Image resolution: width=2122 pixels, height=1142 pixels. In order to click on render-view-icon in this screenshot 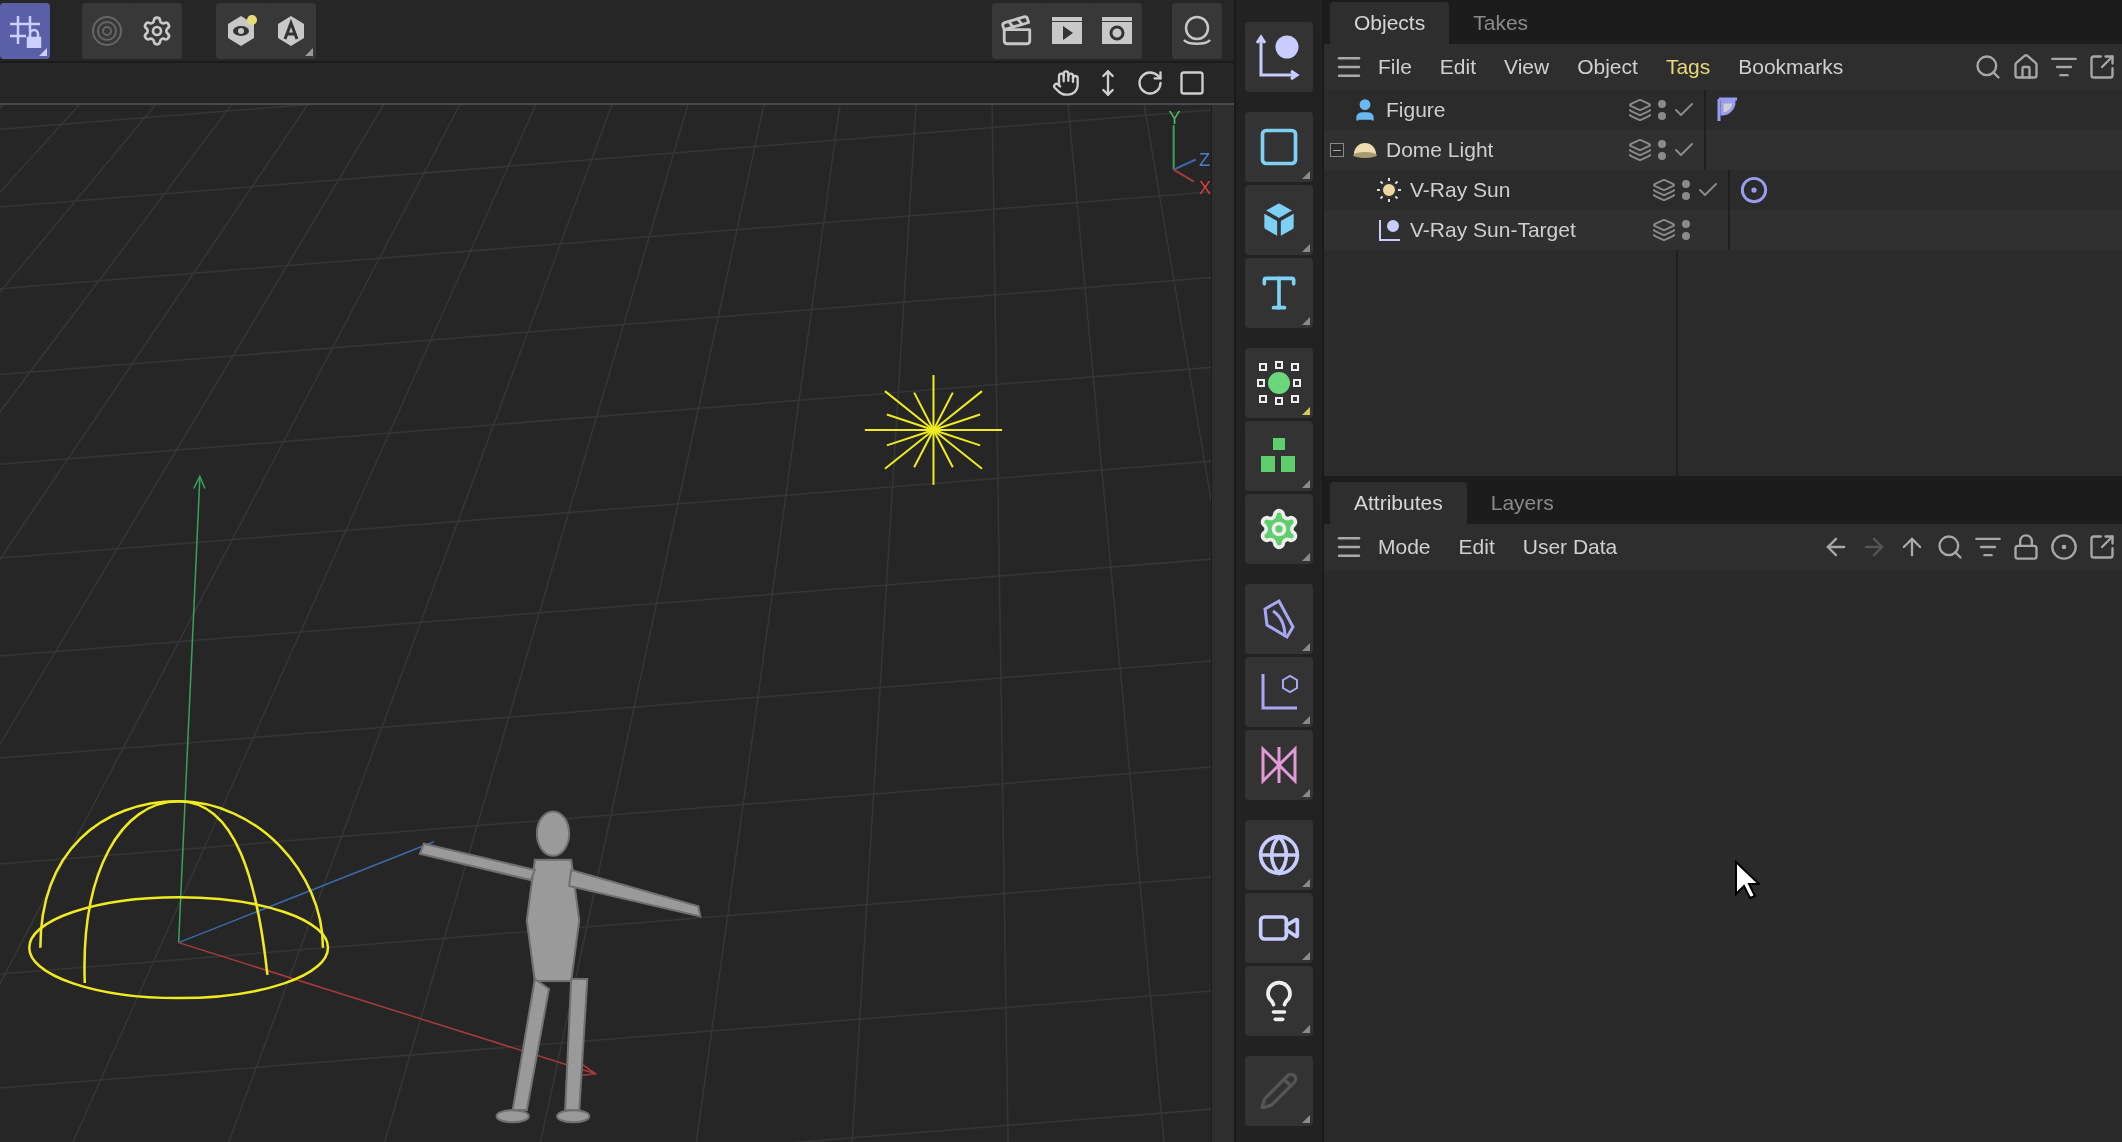, I will do `click(1197, 30)`.